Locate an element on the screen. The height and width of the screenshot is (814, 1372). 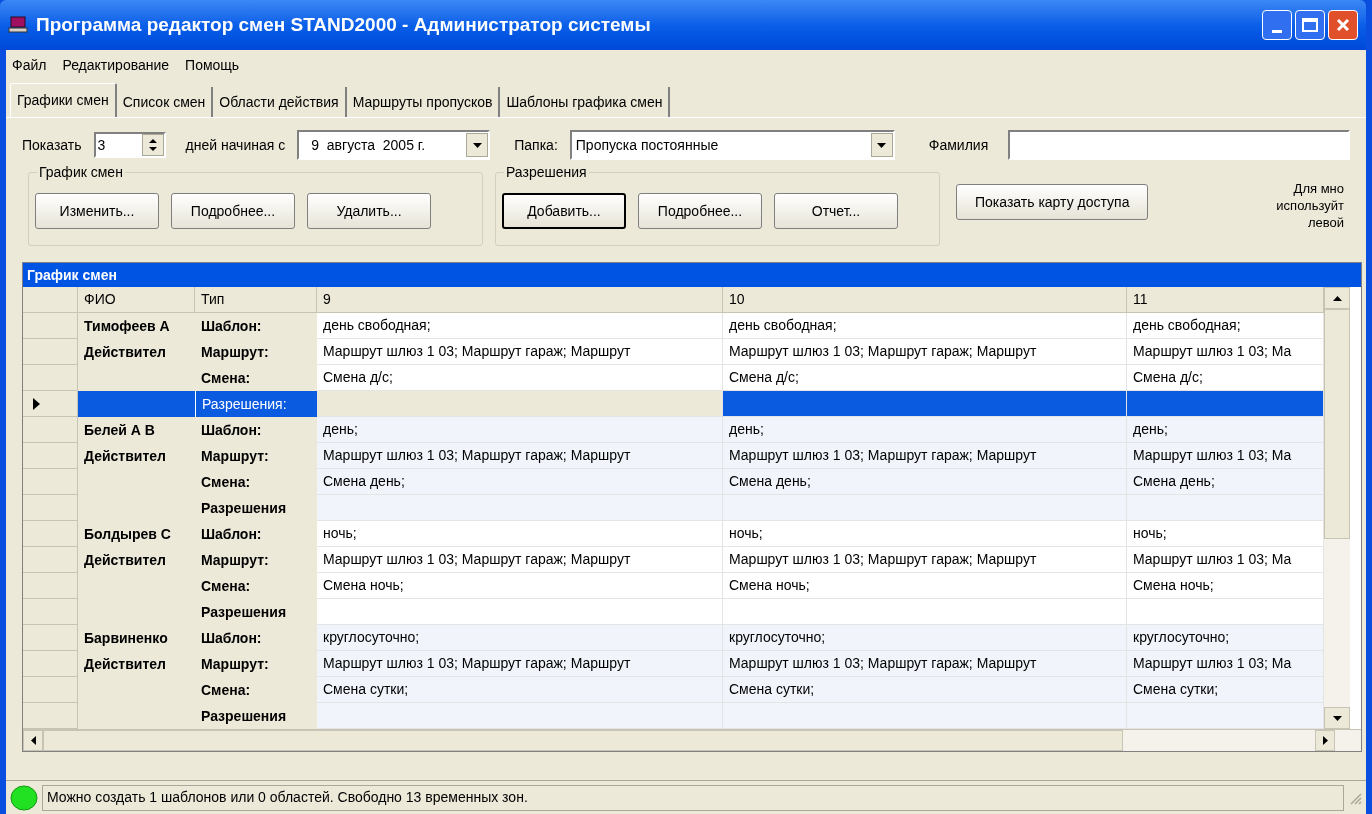
up-arrow-icon is located at coordinates (1337, 298).